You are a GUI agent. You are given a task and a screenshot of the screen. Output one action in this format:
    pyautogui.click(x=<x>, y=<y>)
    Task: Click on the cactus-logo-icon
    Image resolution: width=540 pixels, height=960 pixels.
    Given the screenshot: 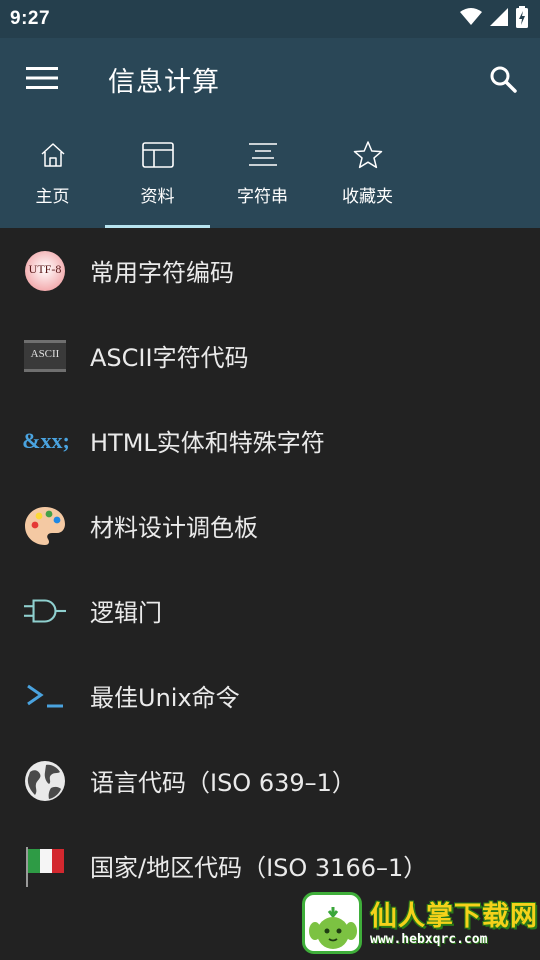 What is the action you would take?
    pyautogui.click(x=332, y=923)
    